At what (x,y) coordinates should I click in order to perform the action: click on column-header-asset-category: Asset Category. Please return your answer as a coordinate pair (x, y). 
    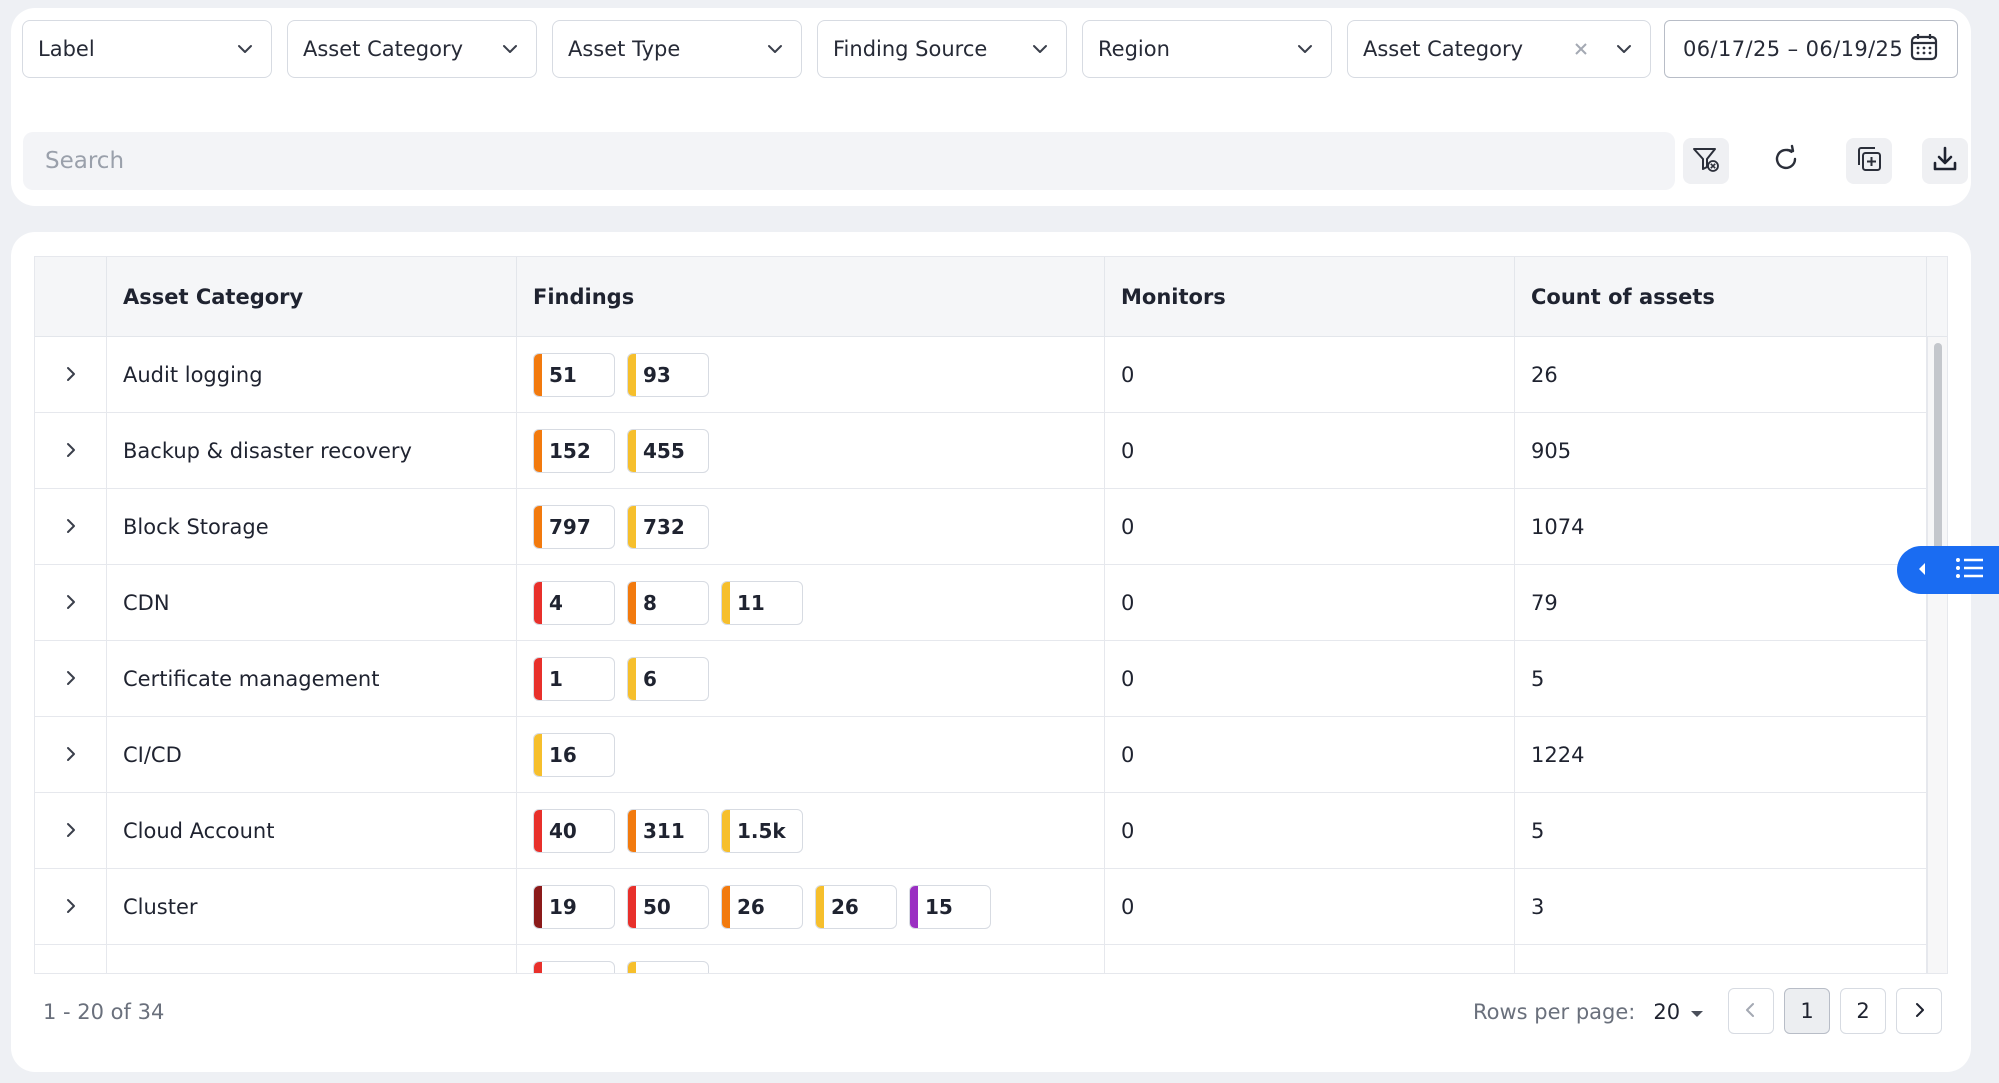
    Looking at the image, I should click on (312, 297).